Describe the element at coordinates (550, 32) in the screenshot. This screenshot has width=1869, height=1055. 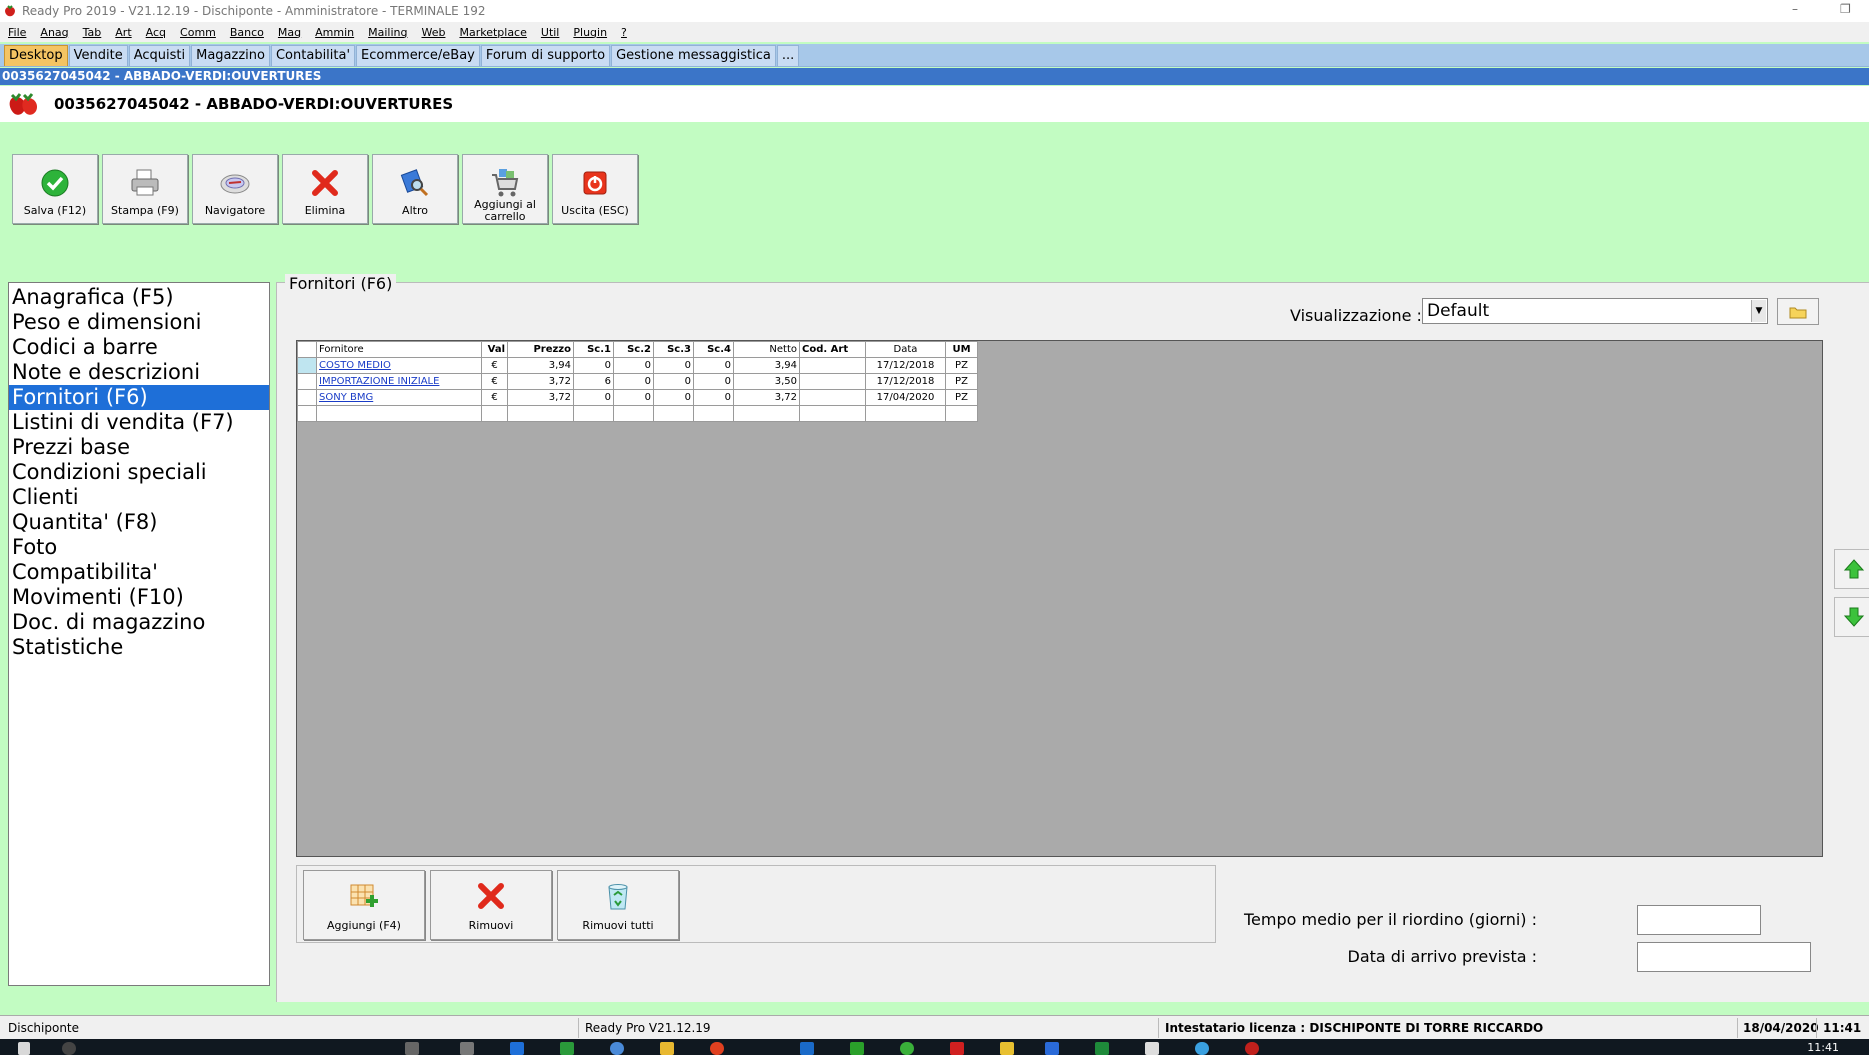
I see `menu-util: Util` at that location.